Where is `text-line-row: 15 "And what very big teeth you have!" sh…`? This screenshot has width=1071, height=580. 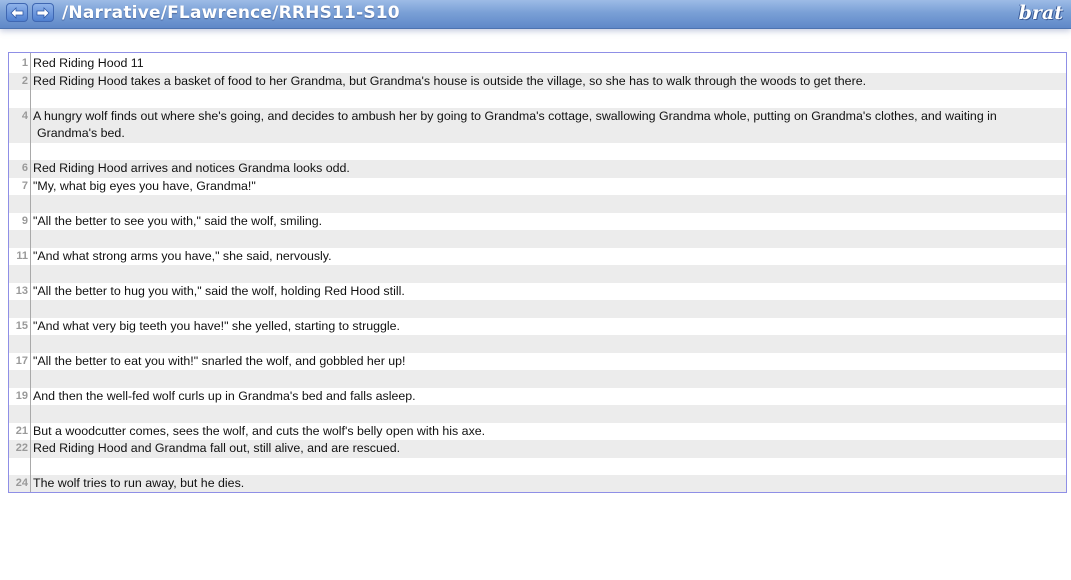
text-line-row: 15 "And what very big teeth you have!" sh… is located at coordinates (537, 327).